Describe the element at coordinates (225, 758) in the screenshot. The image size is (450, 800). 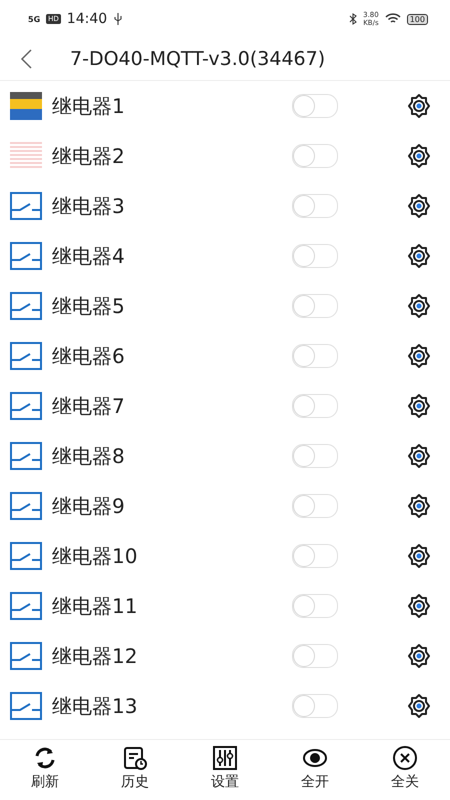
I see `sliders-icon` at that location.